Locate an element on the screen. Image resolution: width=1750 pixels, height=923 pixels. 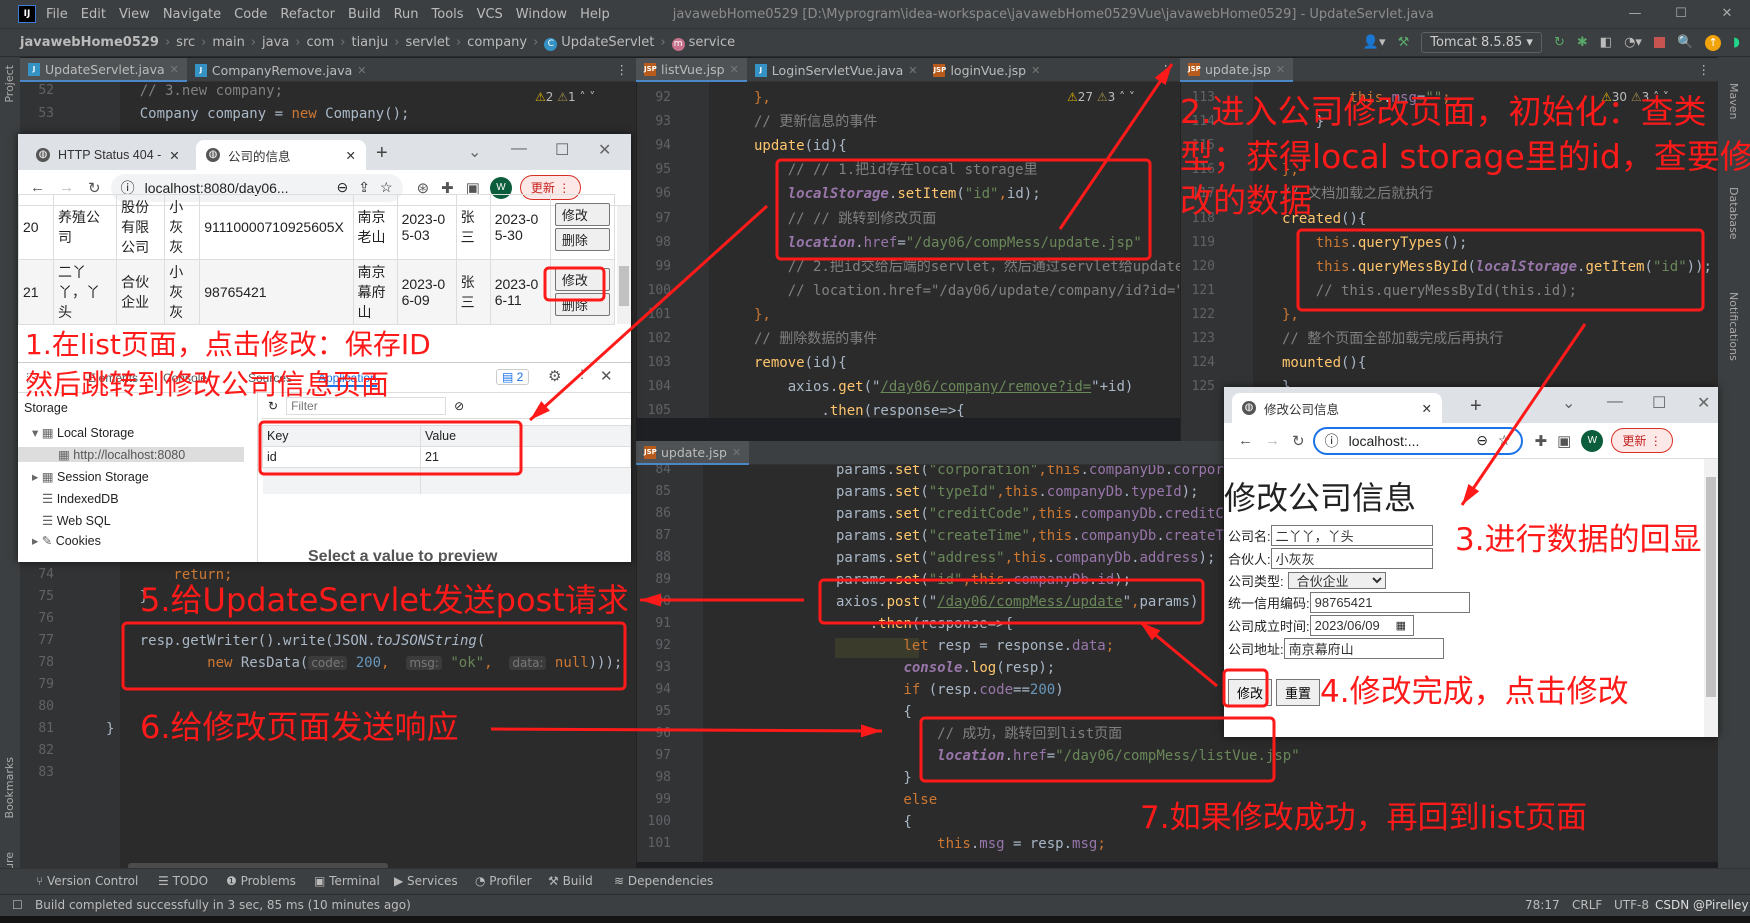
submit-edit-button: 修改 is located at coordinates (1250, 692).